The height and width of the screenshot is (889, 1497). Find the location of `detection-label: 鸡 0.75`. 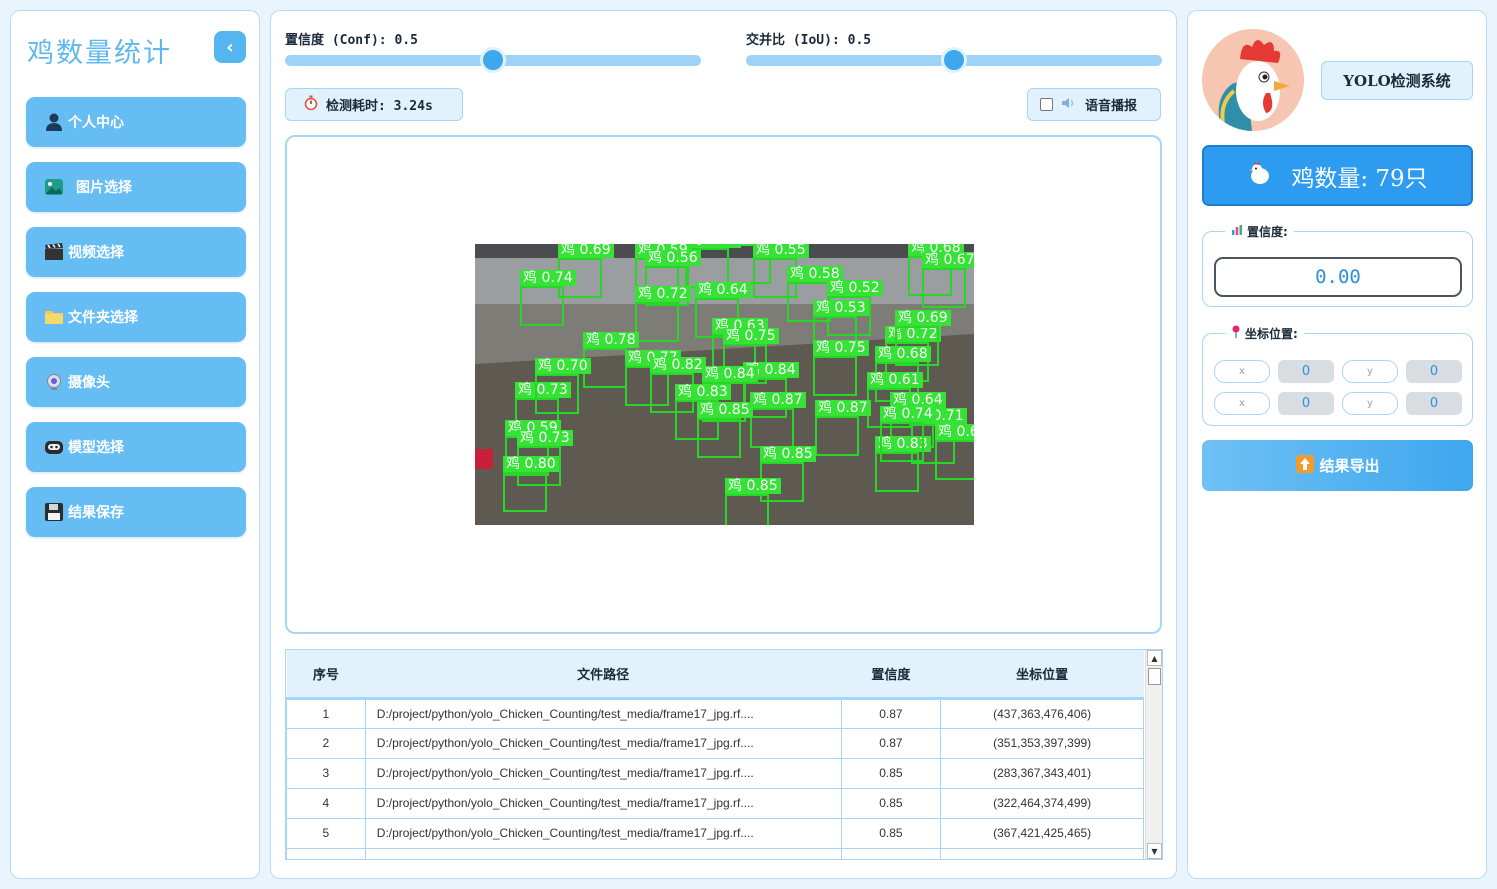

detection-label: 鸡 0.75 is located at coordinates (751, 336).